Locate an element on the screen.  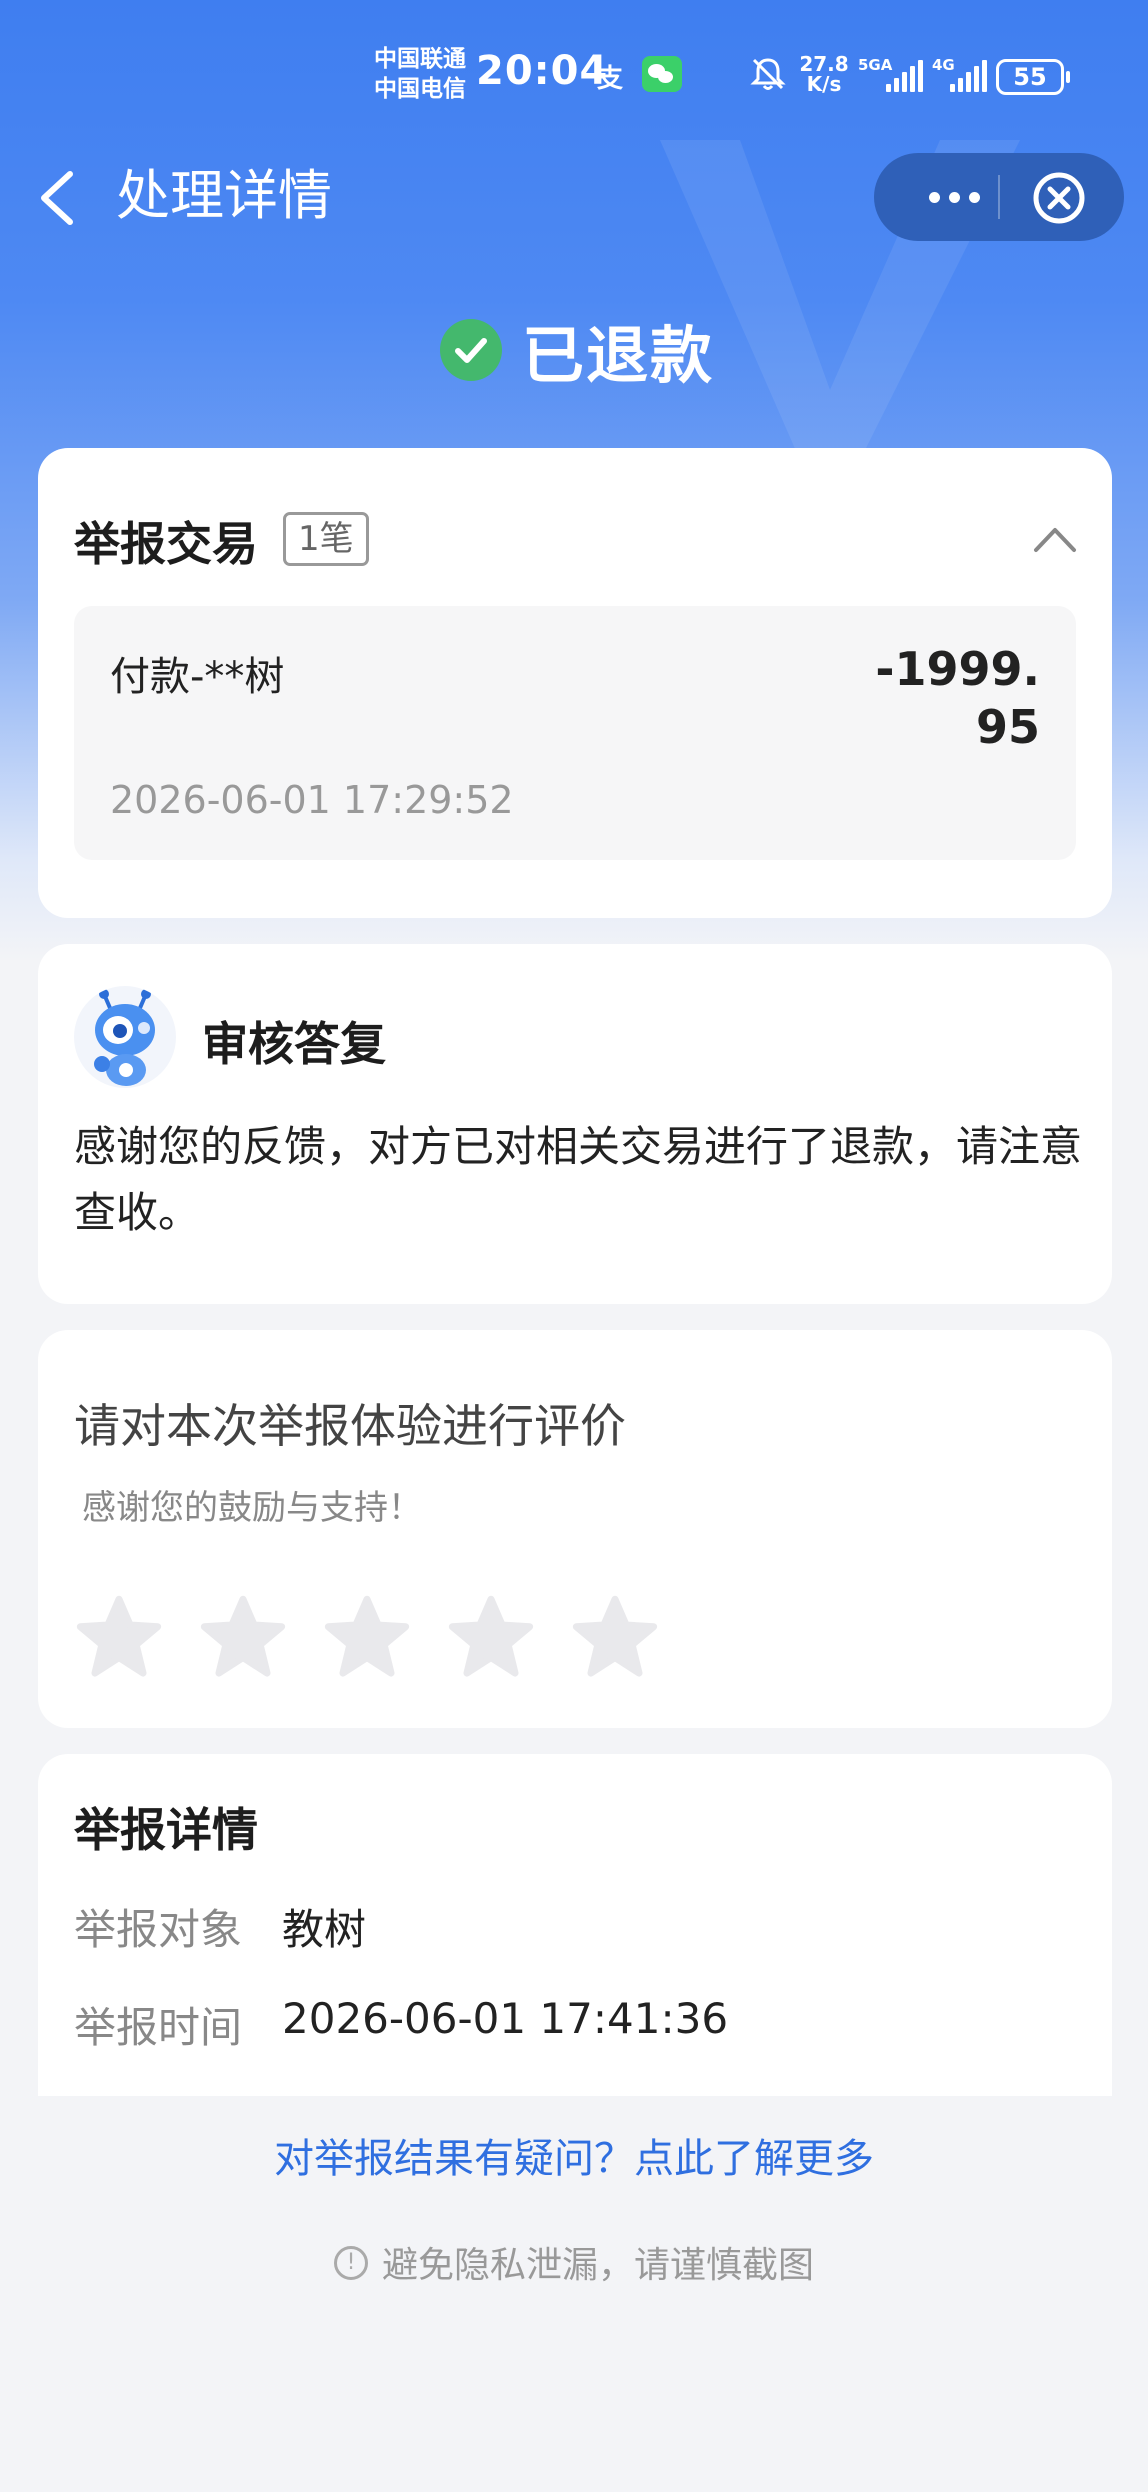
transaction-name: 付款-**树 is located at coordinates (197, 677).